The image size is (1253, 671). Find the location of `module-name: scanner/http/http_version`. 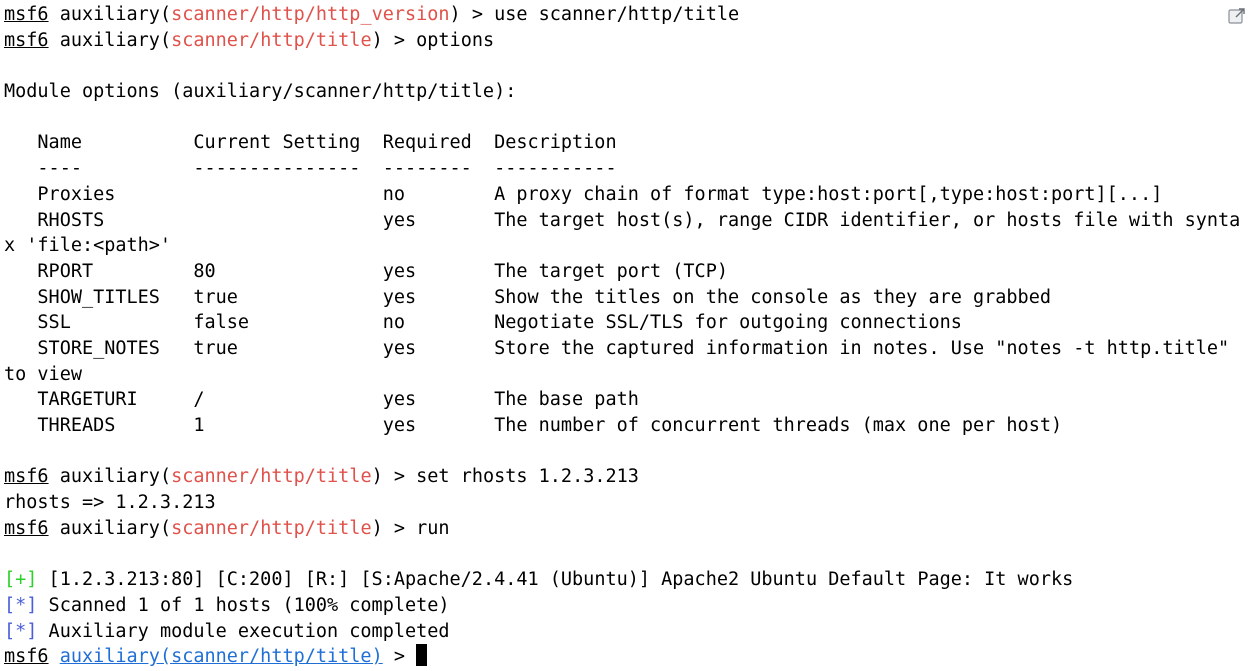

module-name: scanner/http/http_version is located at coordinates (310, 14).